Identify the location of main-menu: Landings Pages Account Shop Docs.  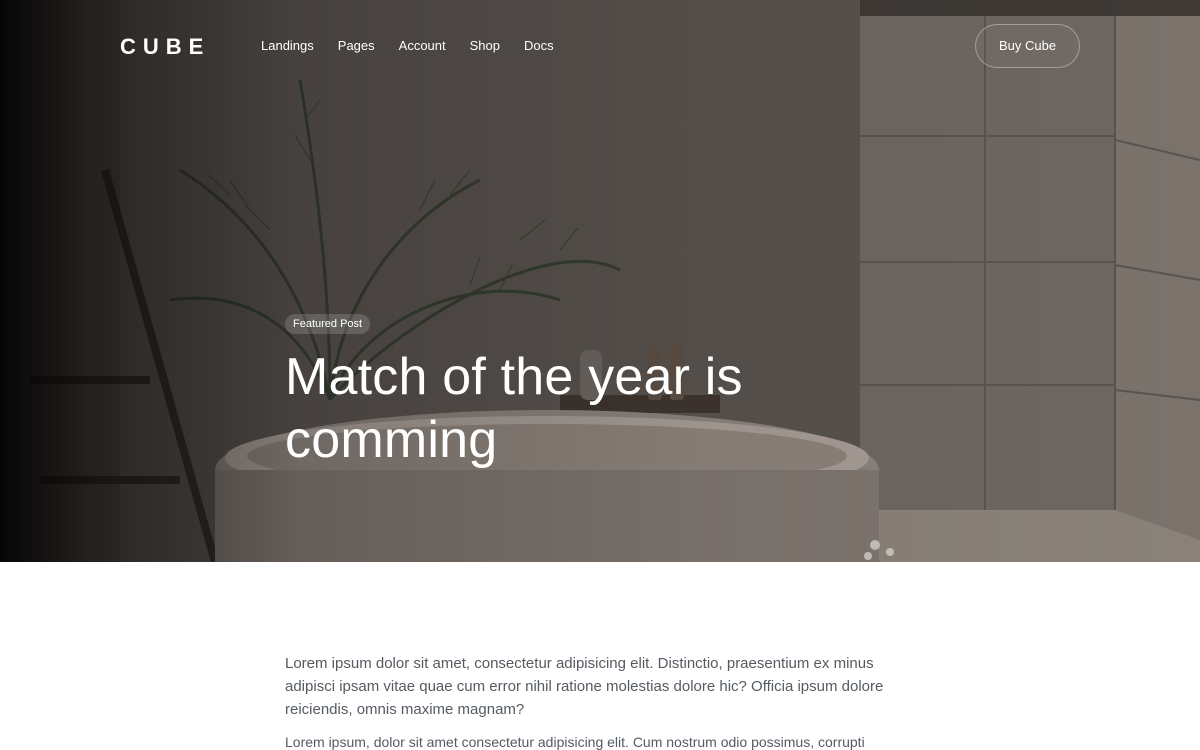
(419, 46).